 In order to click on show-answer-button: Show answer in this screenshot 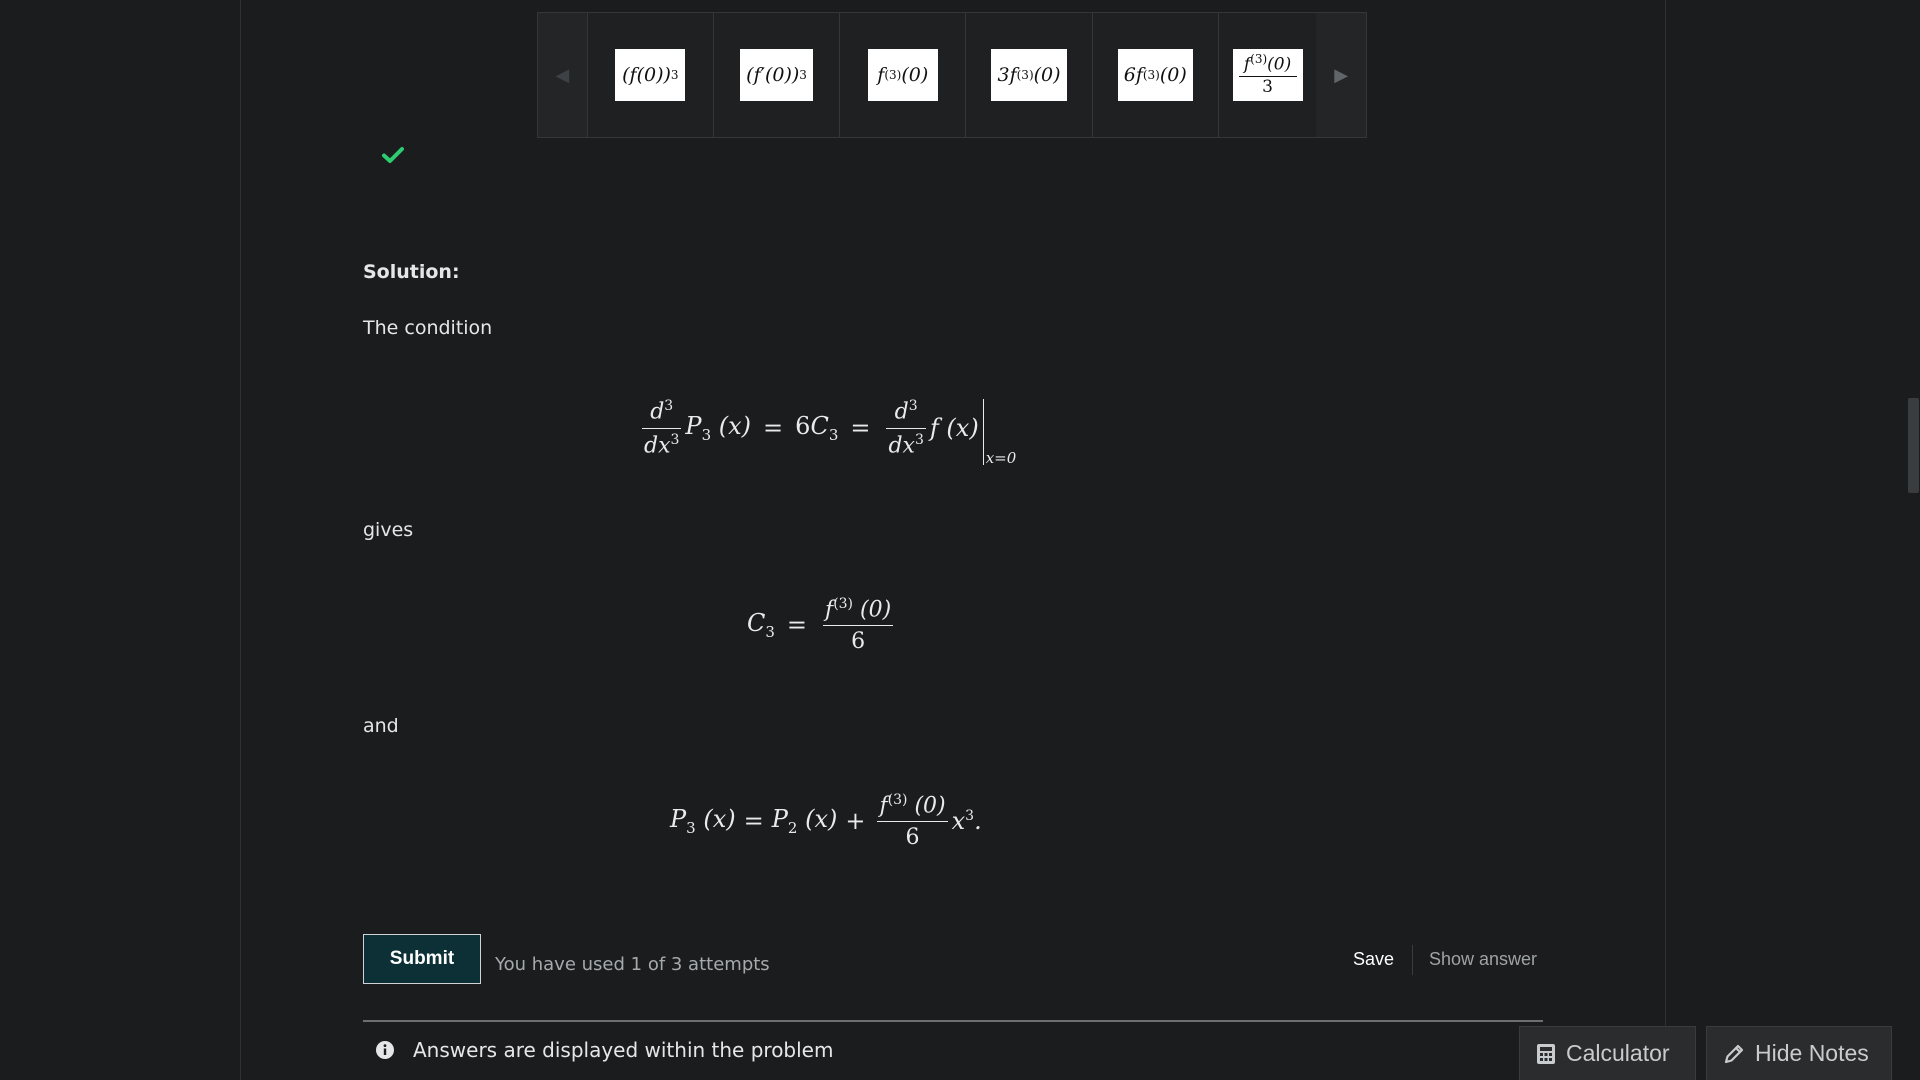, I will do `click(1483, 959)`.